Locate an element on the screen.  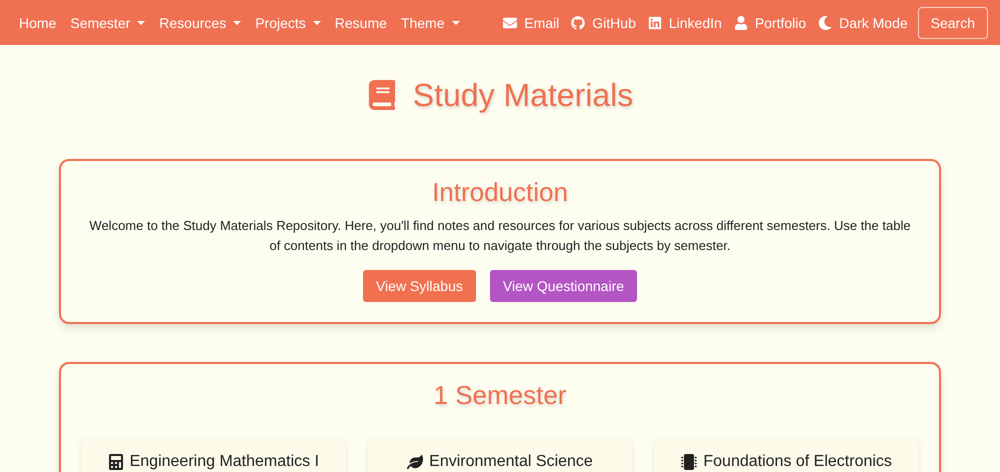
nav-dropdown: Projects is located at coordinates (288, 22).